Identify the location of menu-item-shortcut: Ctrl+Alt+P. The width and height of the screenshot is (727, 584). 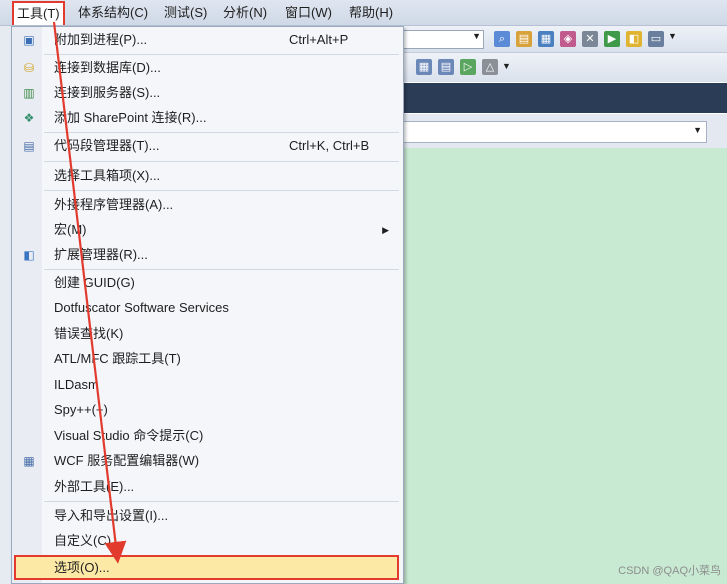
(319, 39).